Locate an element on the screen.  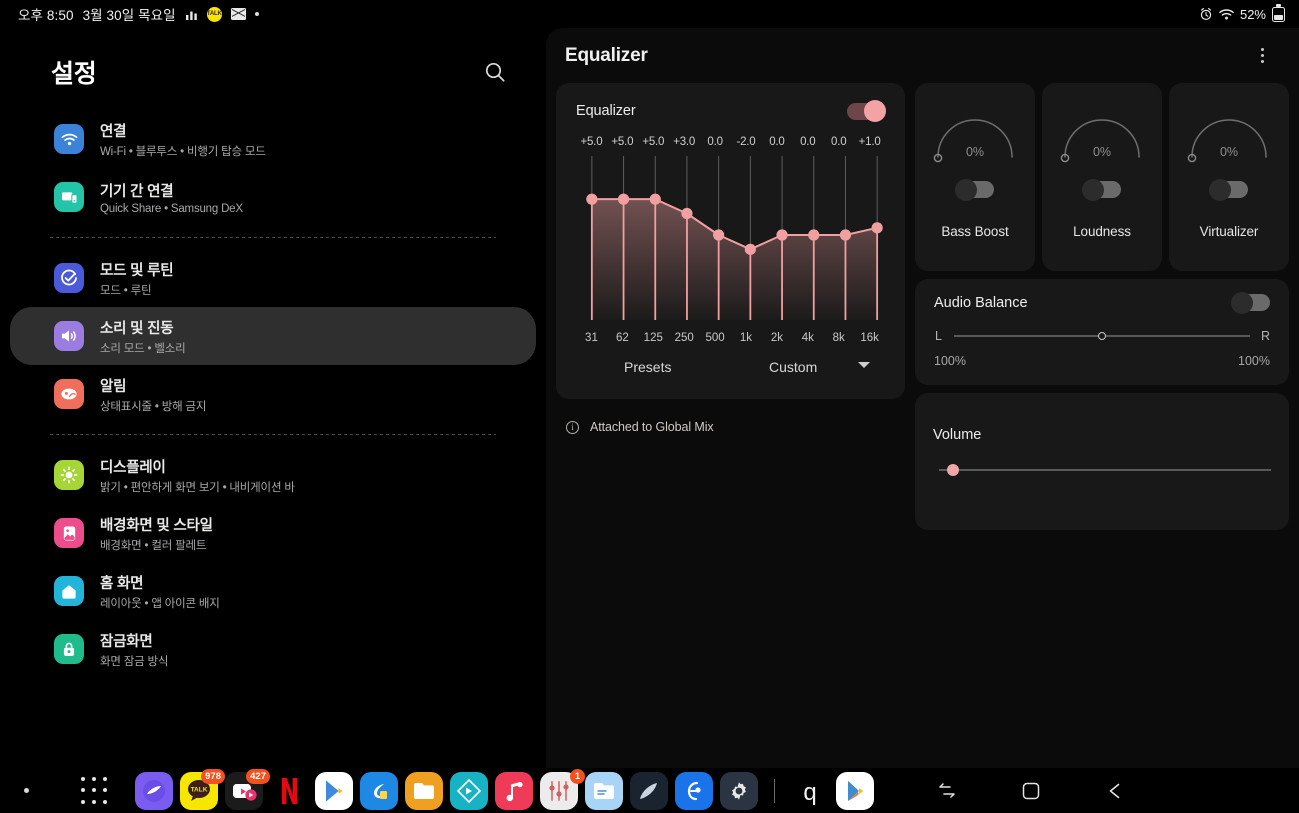
equalizer-app-icon: 1 is located at coordinates (562, 789).